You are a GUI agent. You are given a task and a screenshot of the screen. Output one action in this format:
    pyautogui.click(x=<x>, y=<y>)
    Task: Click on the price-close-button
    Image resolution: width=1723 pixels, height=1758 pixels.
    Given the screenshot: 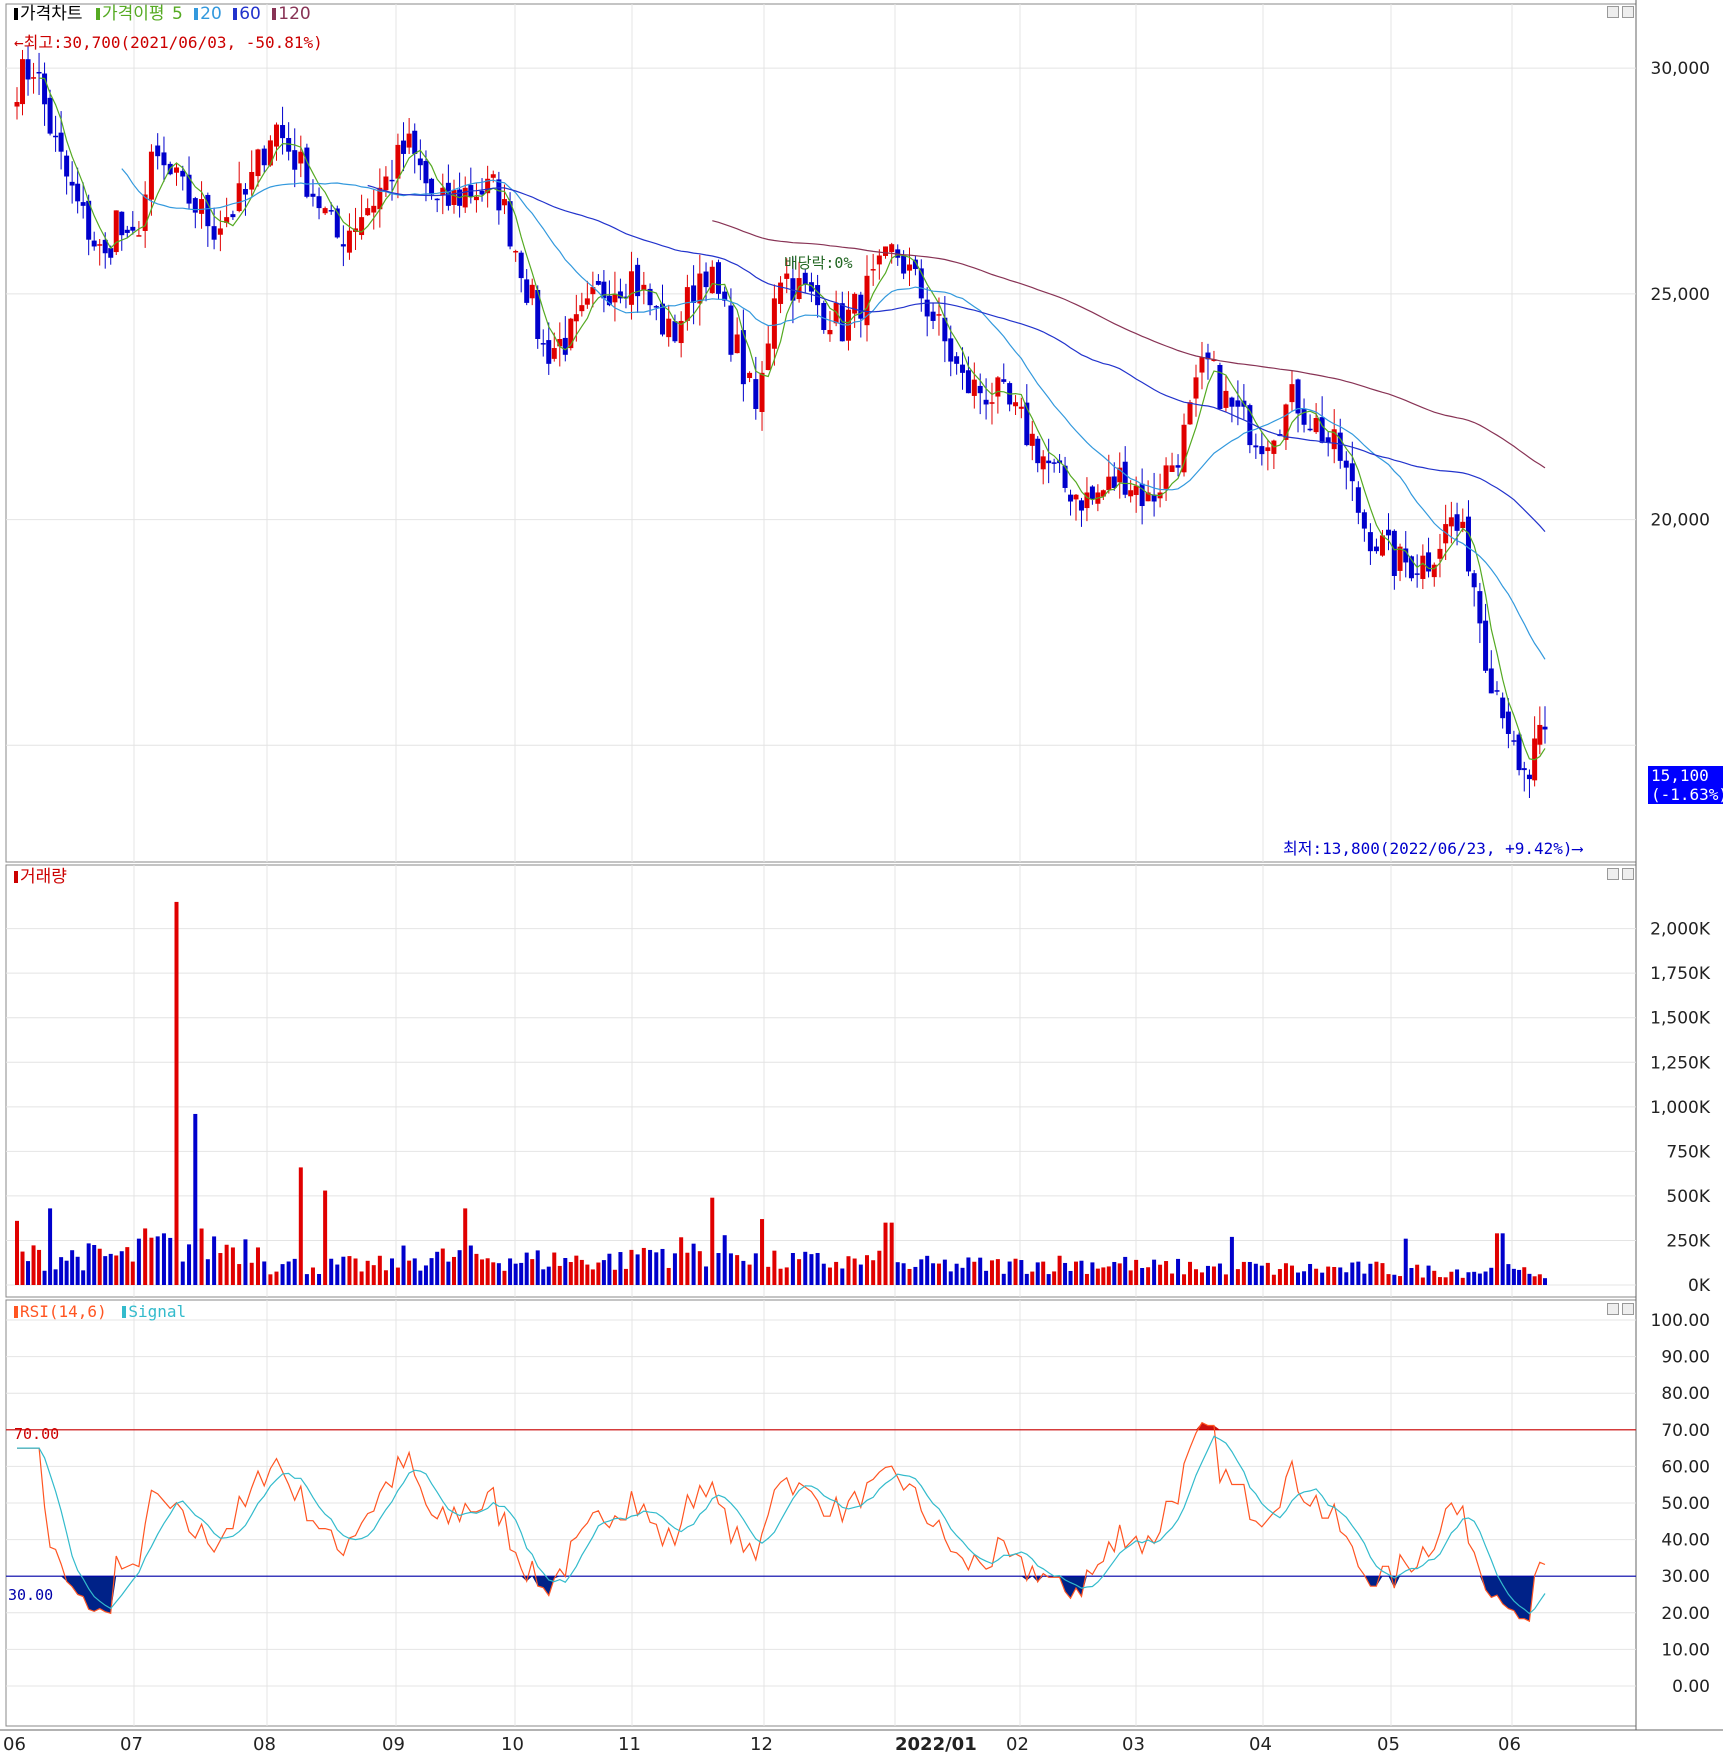 What is the action you would take?
    pyautogui.click(x=1628, y=12)
    